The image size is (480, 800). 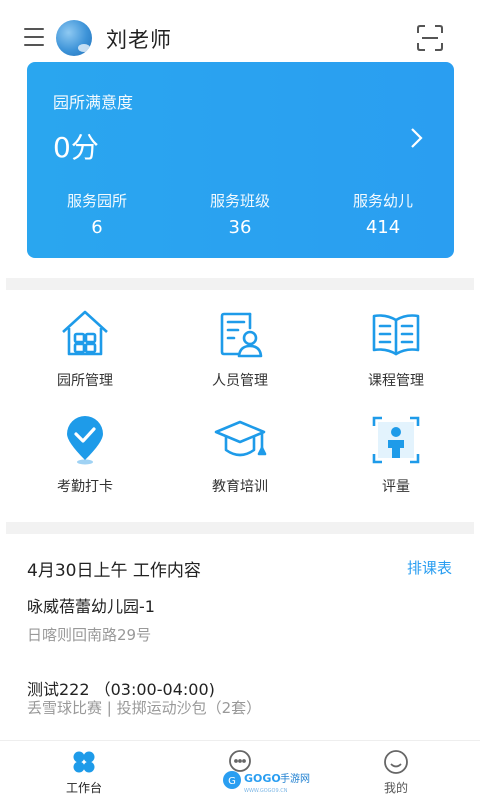 I want to click on schedule-date-title: 4月30日上午 工作内容, so click(x=114, y=571).